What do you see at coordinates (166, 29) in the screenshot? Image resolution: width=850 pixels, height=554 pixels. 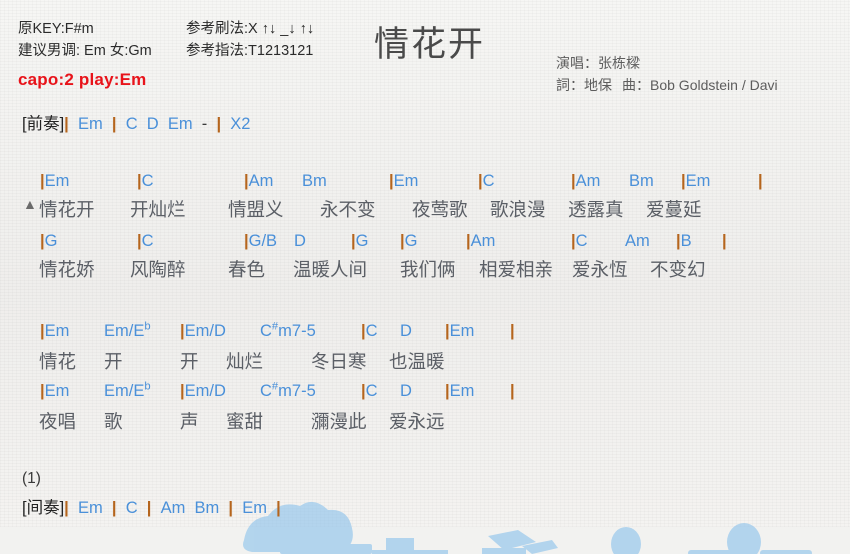 I see `meta-row-key: 原KEY:F#m 参考刷法:X ↑↓ _↓ ↑↓` at bounding box center [166, 29].